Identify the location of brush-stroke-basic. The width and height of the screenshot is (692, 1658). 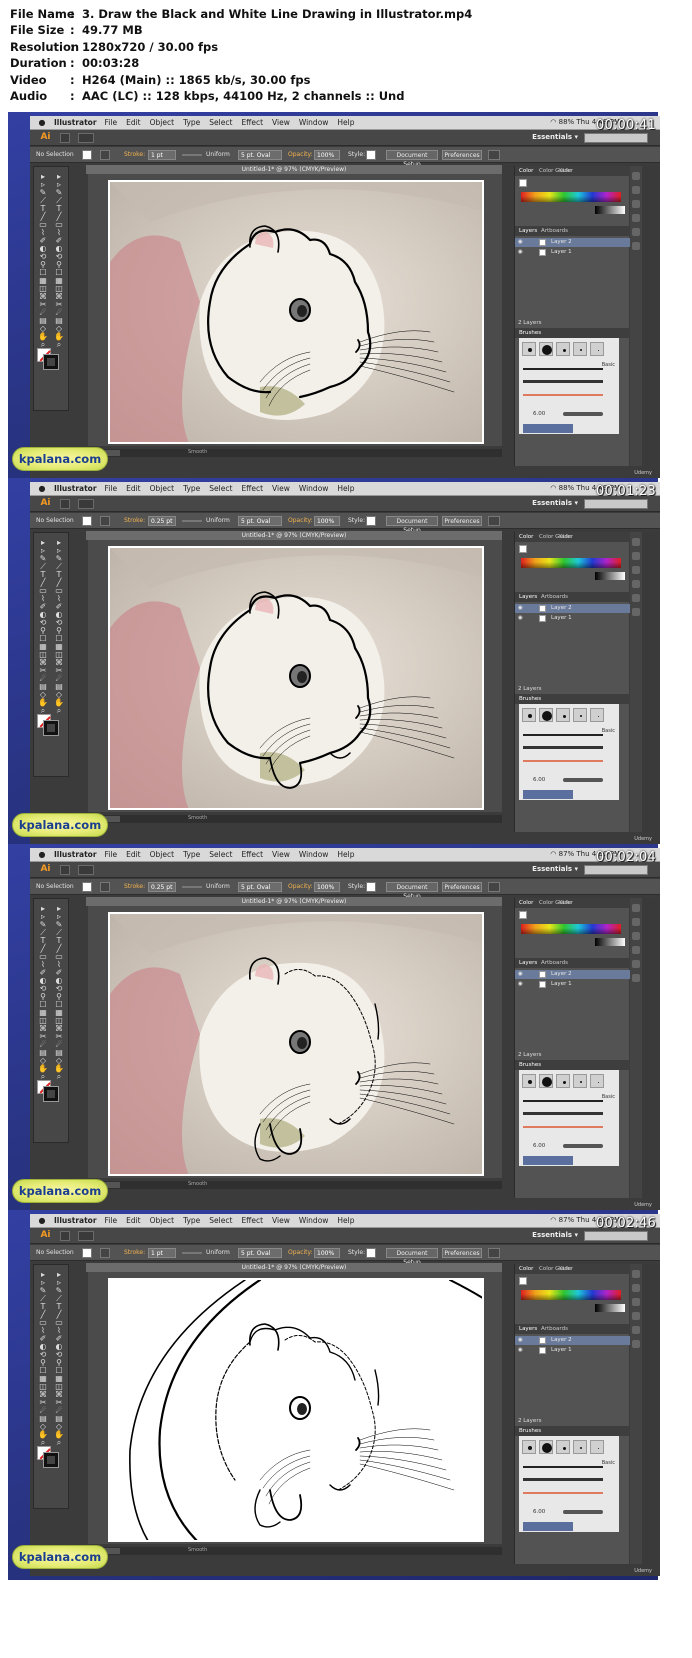
(563, 1101).